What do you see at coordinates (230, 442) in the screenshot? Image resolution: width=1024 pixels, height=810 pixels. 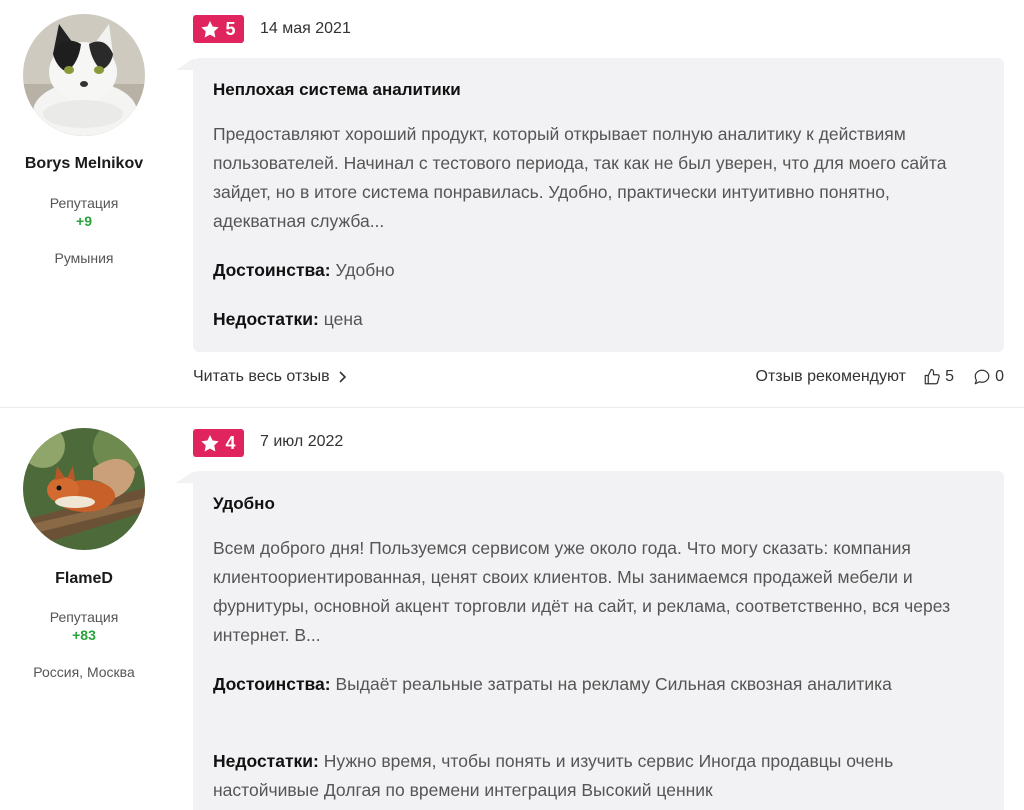 I see `rating-value: 4` at bounding box center [230, 442].